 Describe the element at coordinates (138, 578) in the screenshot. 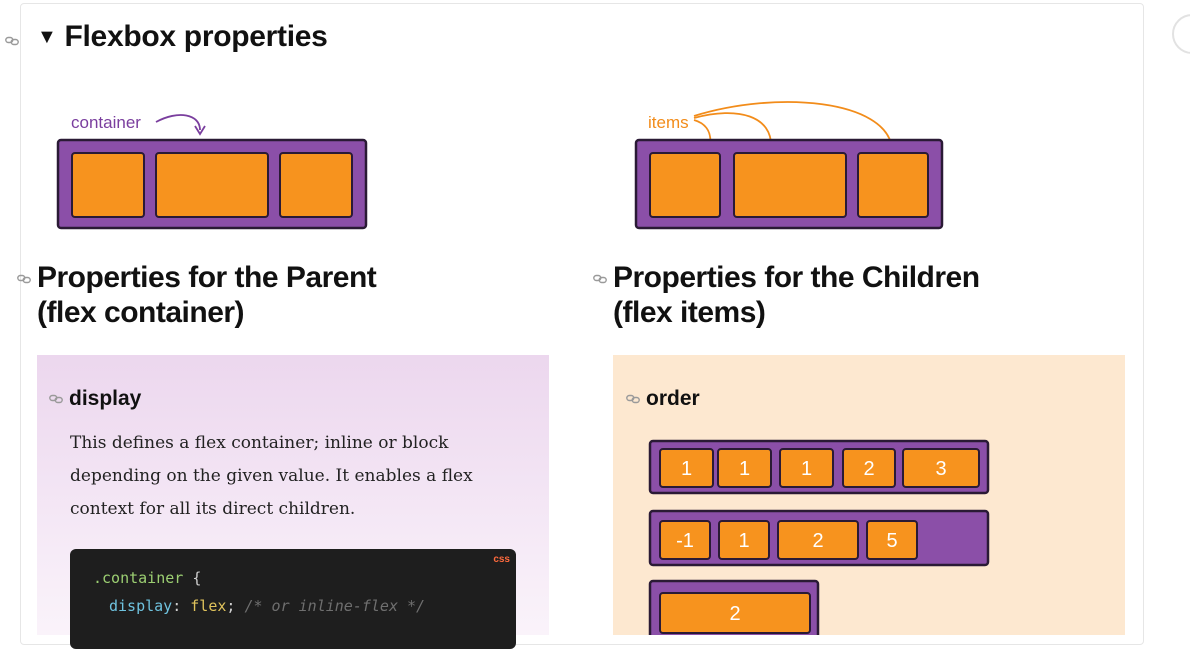

I see `code-selector: .container` at that location.